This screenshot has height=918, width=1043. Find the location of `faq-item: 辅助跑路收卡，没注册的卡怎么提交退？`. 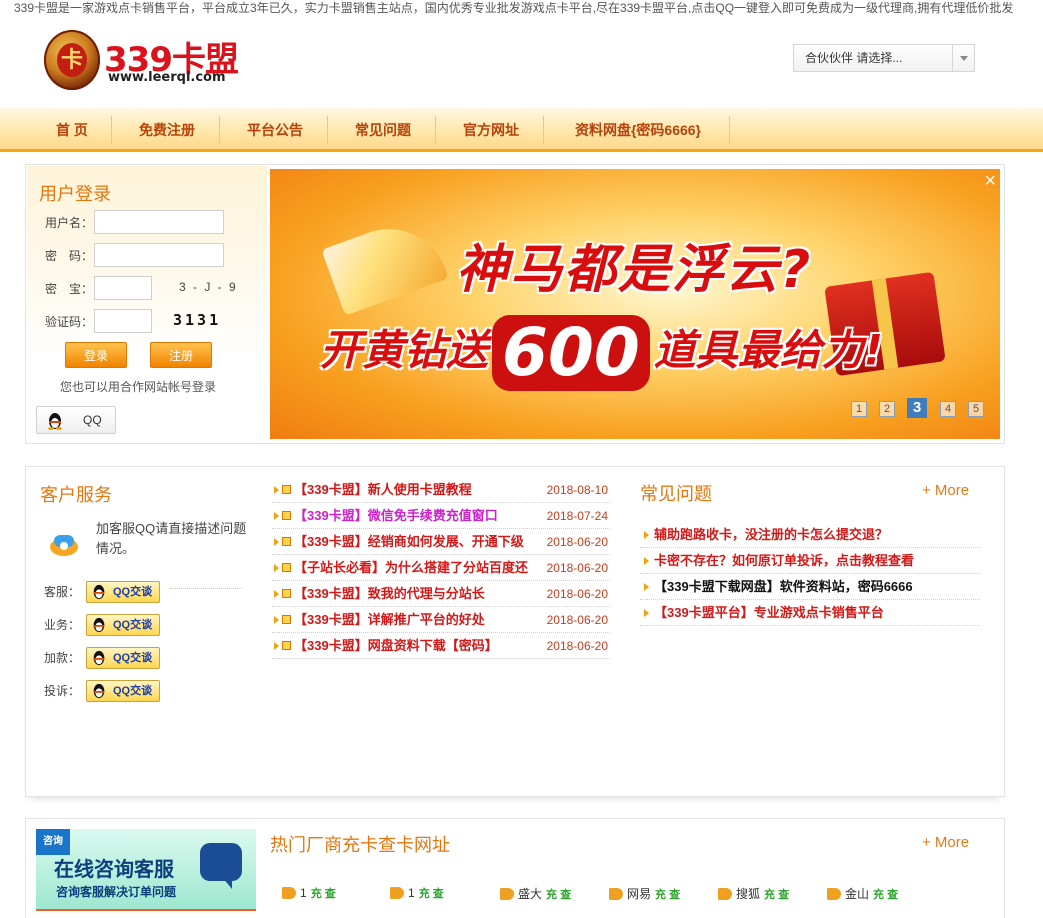

faq-item: 辅助跑路收卡，没注册的卡怎么提交退？ is located at coordinates (810, 535).